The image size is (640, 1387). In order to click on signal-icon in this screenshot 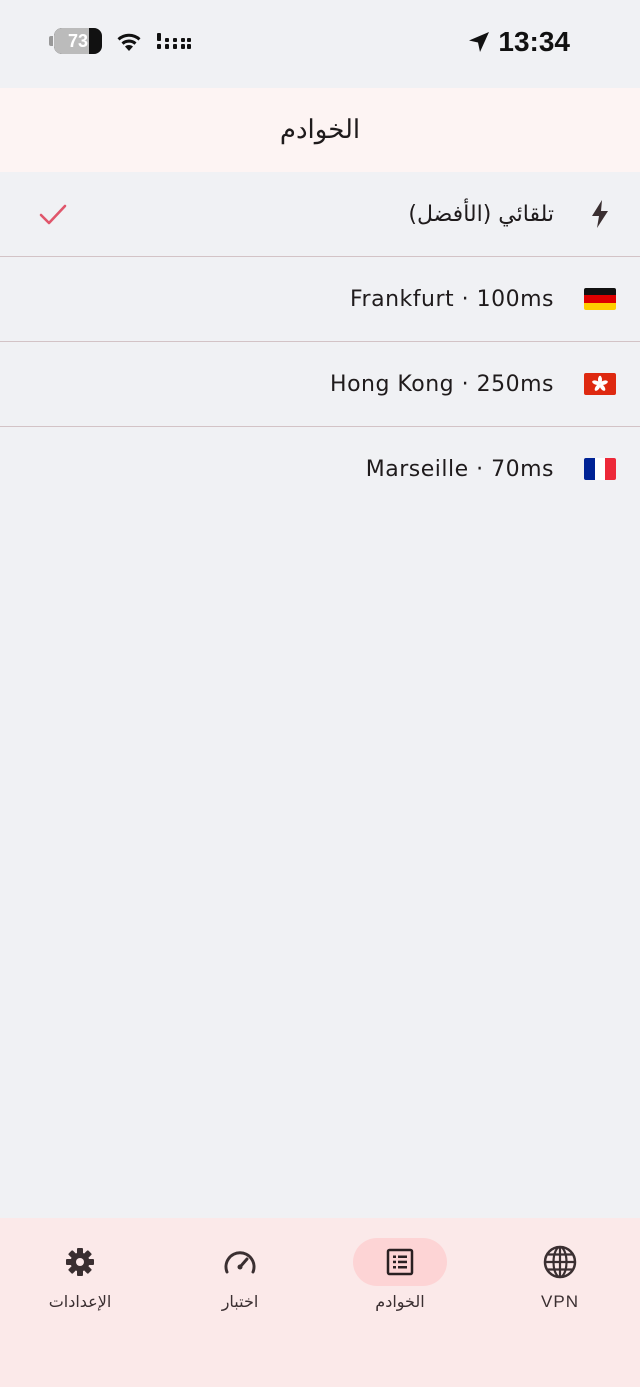, I will do `click(174, 41)`.